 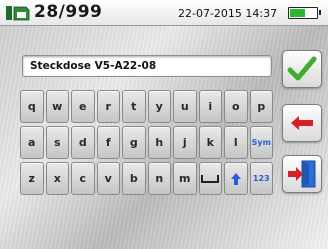 I want to click on key-sym: Sym, so click(x=261, y=142).